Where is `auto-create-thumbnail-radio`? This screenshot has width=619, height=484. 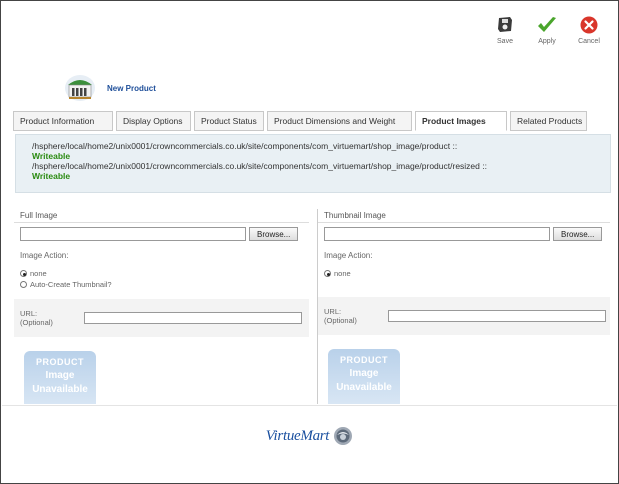
auto-create-thumbnail-radio is located at coordinates (23, 284).